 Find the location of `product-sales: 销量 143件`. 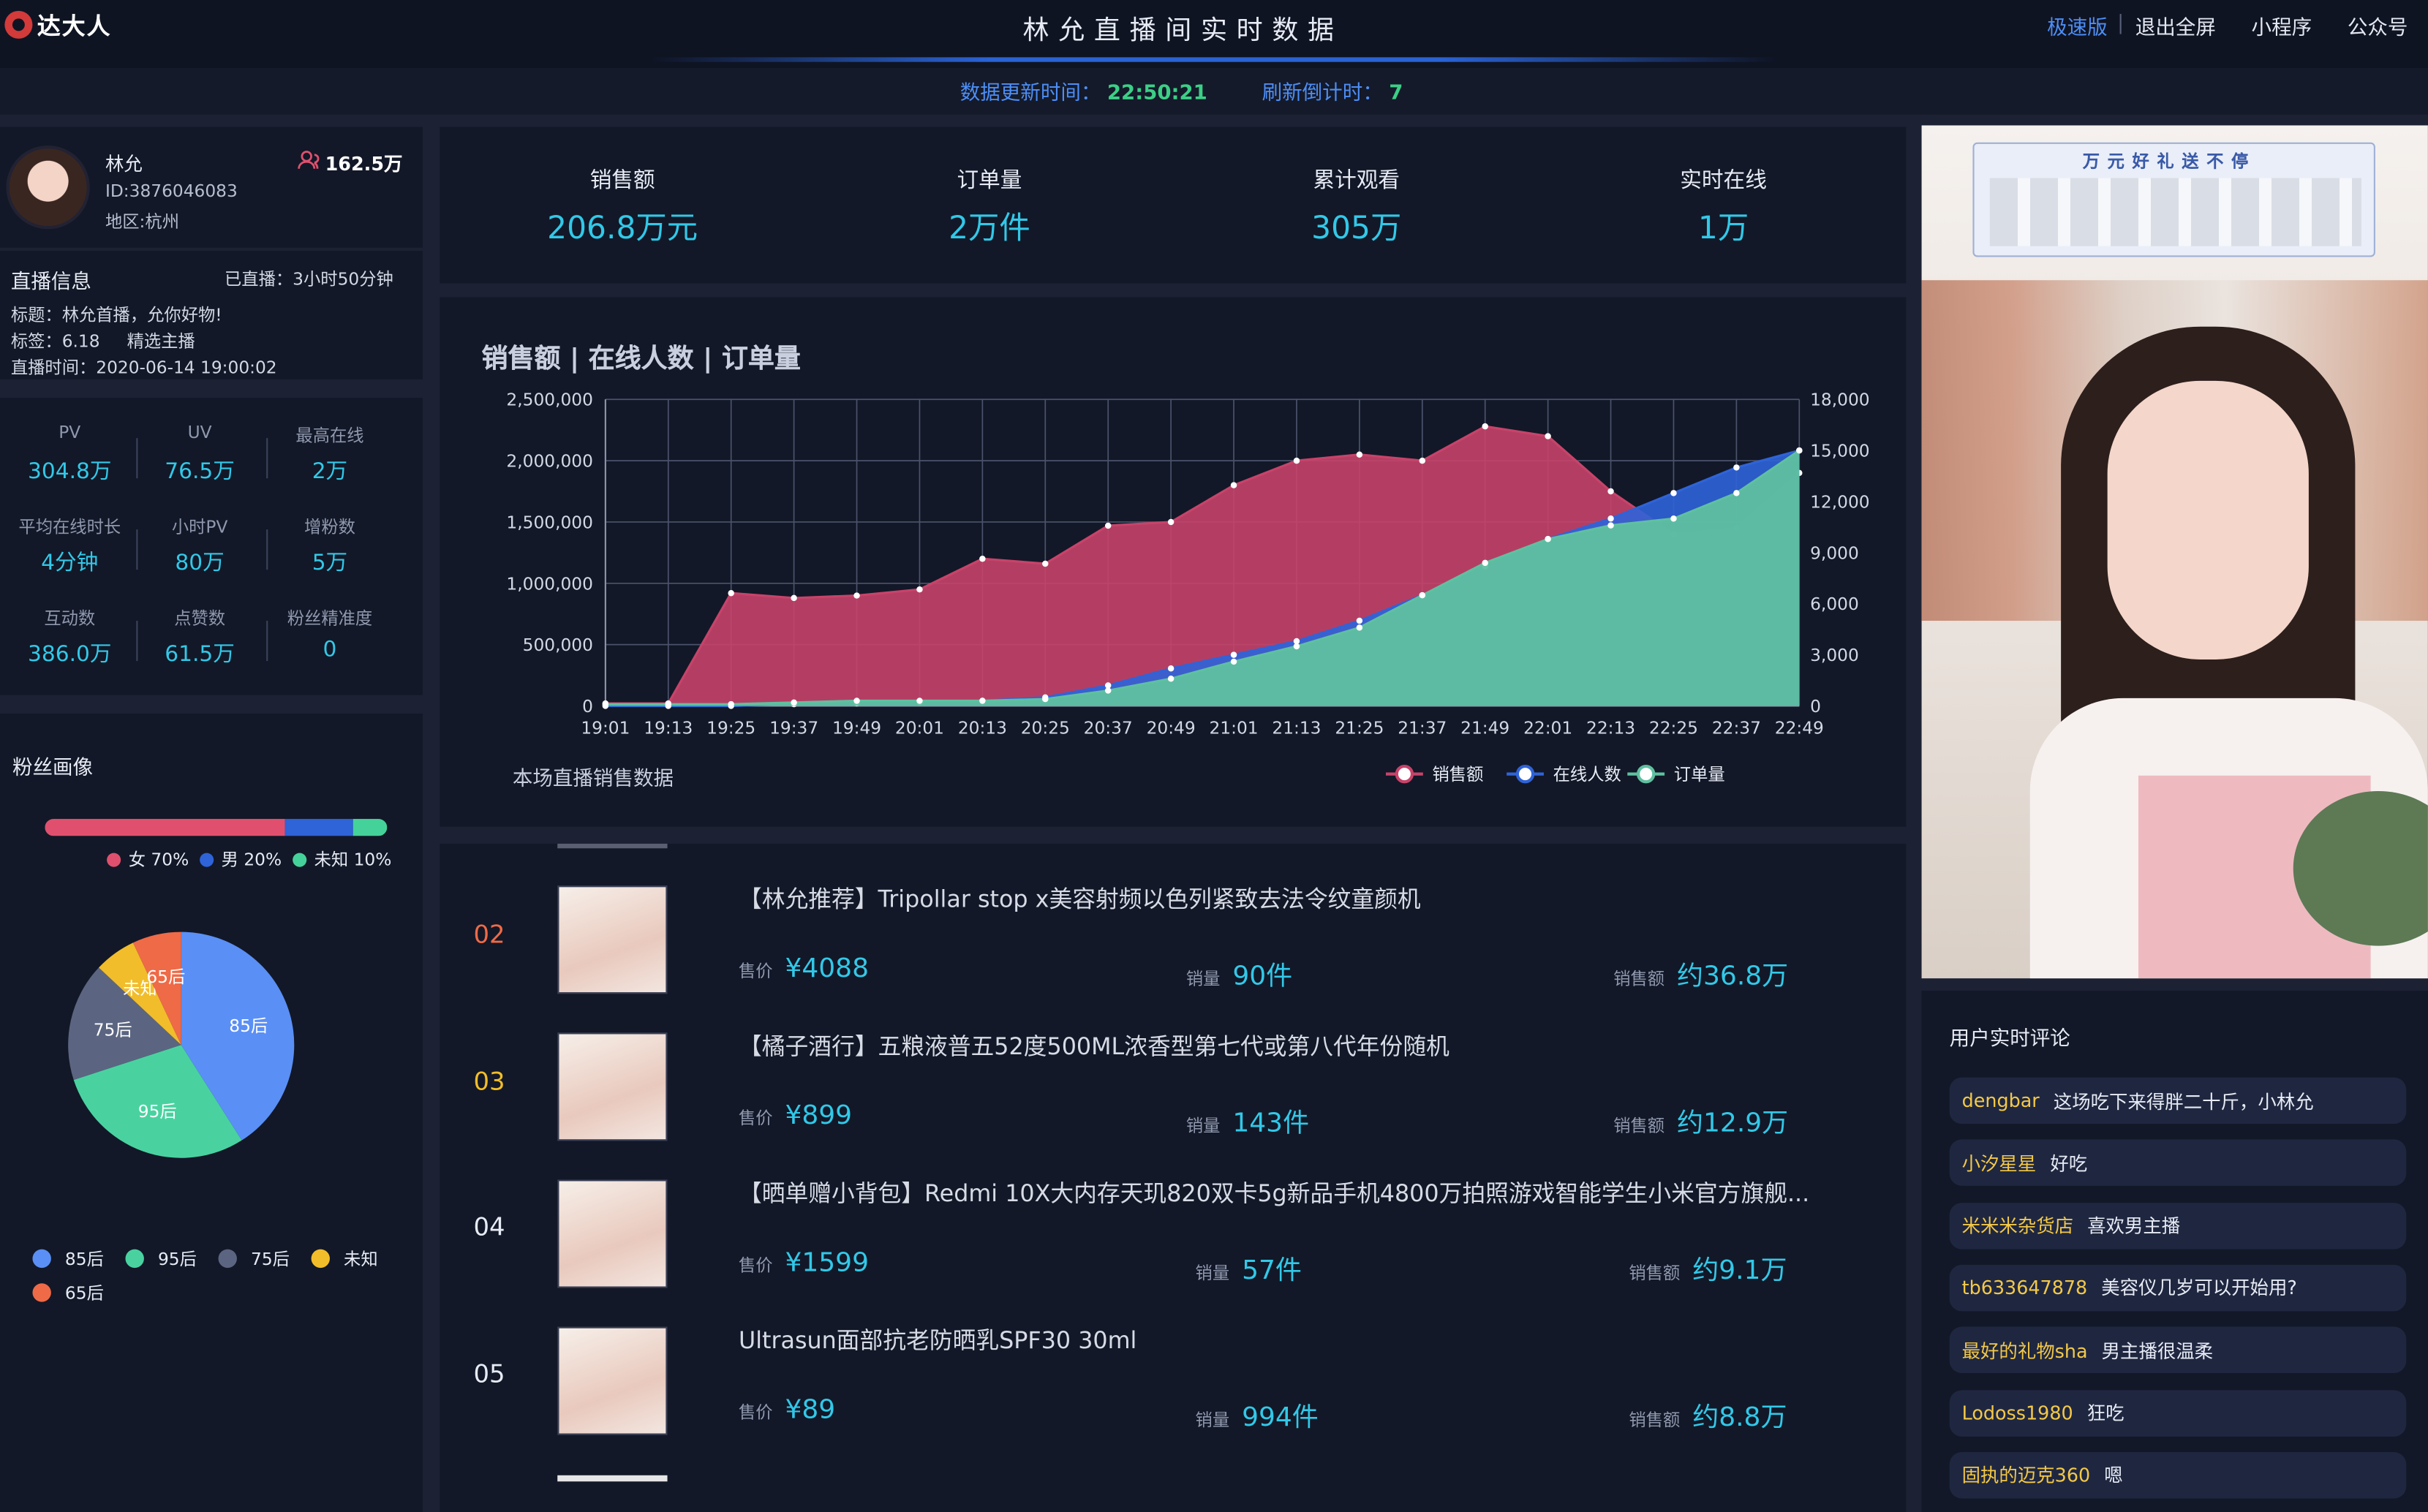

product-sales: 销量 143件 is located at coordinates (1247, 1119).